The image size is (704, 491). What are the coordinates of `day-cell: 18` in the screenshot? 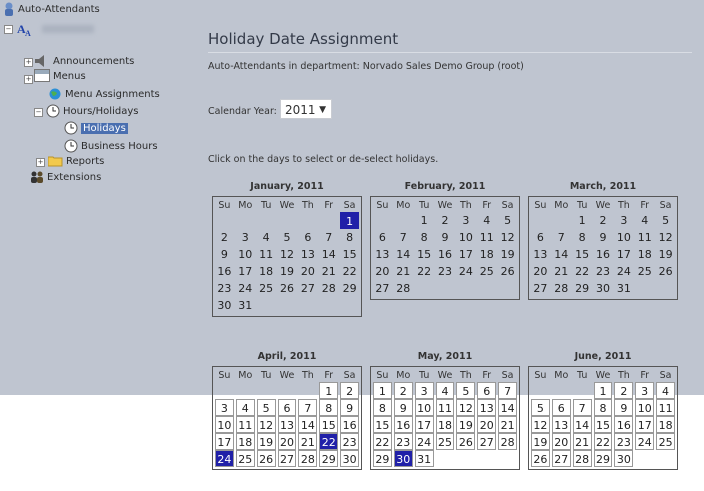 It's located at (486, 254).